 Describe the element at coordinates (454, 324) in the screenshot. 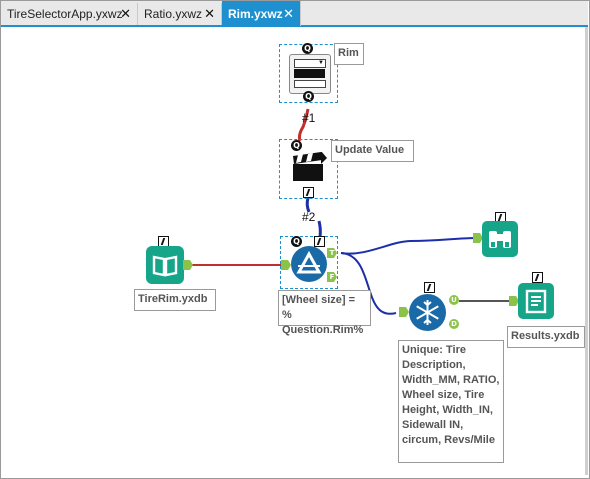

I see `duplicate-output-port: D` at that location.